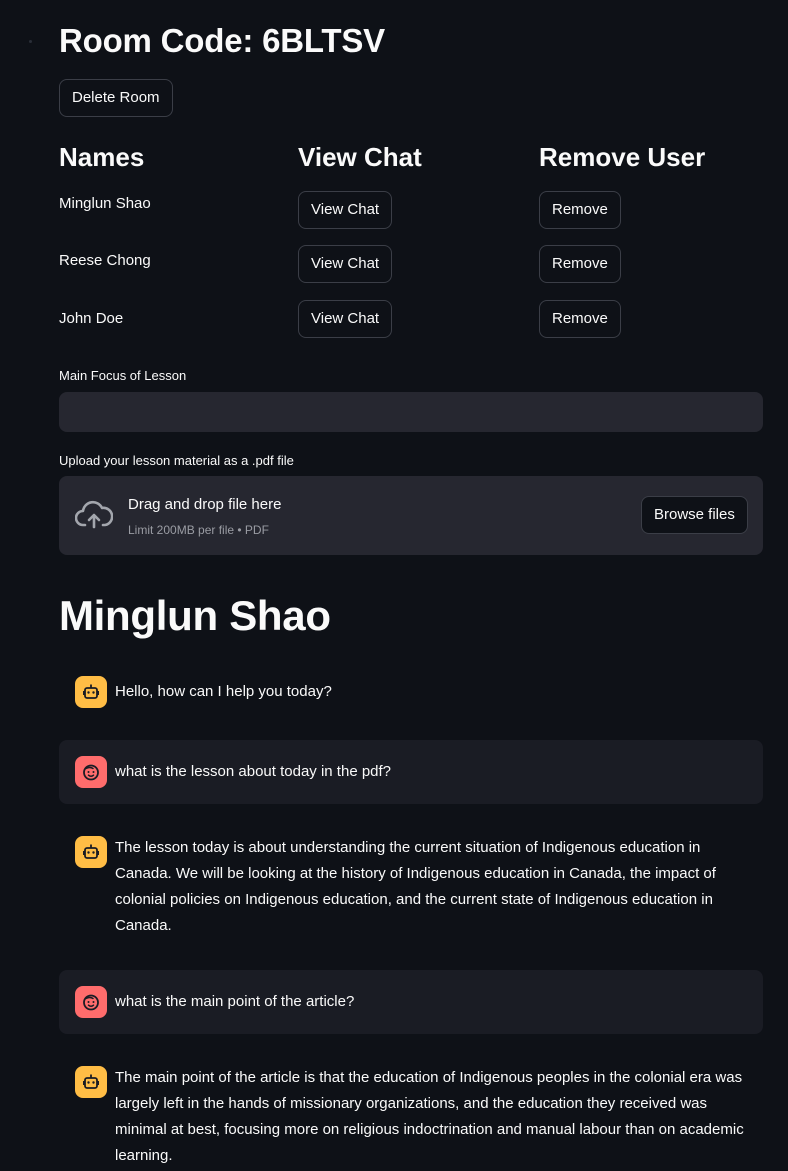  Describe the element at coordinates (102, 157) in the screenshot. I see `names-header: Names` at that location.